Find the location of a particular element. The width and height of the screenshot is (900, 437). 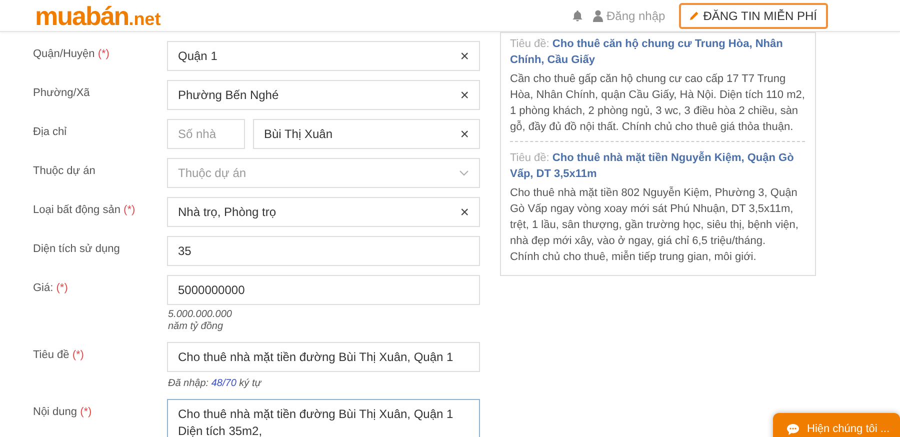

example-description: Cho thuê nhà mặt tiền 802 Nguyễn Kiệm, Phường 3, Quận Gò Vấp ngay vòng xoay mới sát Phú Nhuận, DT 3,5x11m, trệt, 1 lầu, sân thượng, gần trường học, siêu thị, bệnh viện, nhà đẹp mới xây, vào ở ngay, giá chỉ 6,5 triệu/tháng. Chính chủ cho thuê, miễn tiếp trung gian, môi giới. is located at coordinates (655, 225).